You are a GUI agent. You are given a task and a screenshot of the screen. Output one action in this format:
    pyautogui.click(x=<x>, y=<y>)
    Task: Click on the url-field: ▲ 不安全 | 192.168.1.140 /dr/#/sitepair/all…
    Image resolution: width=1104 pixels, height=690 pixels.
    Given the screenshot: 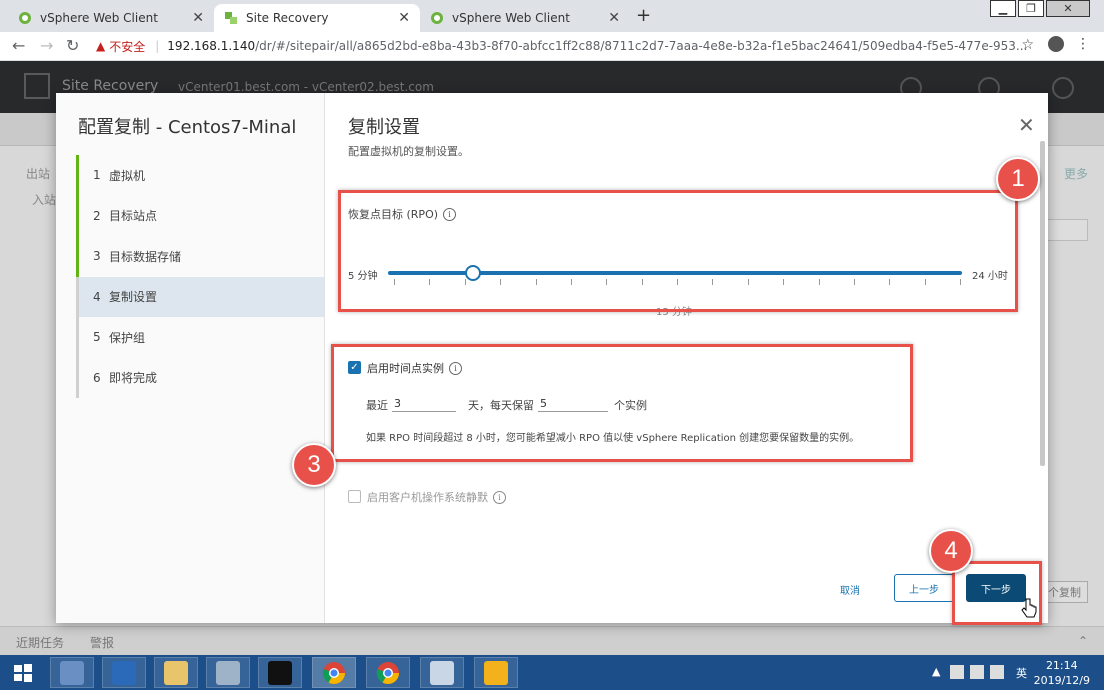 What is the action you would take?
    pyautogui.click(x=566, y=46)
    